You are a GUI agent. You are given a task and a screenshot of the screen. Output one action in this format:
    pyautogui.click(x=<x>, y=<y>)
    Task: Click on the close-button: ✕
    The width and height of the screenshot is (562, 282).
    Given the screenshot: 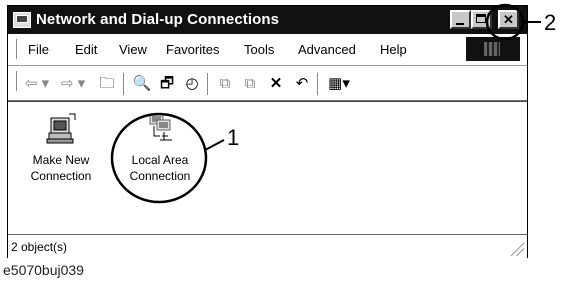 What is the action you would take?
    pyautogui.click(x=508, y=19)
    